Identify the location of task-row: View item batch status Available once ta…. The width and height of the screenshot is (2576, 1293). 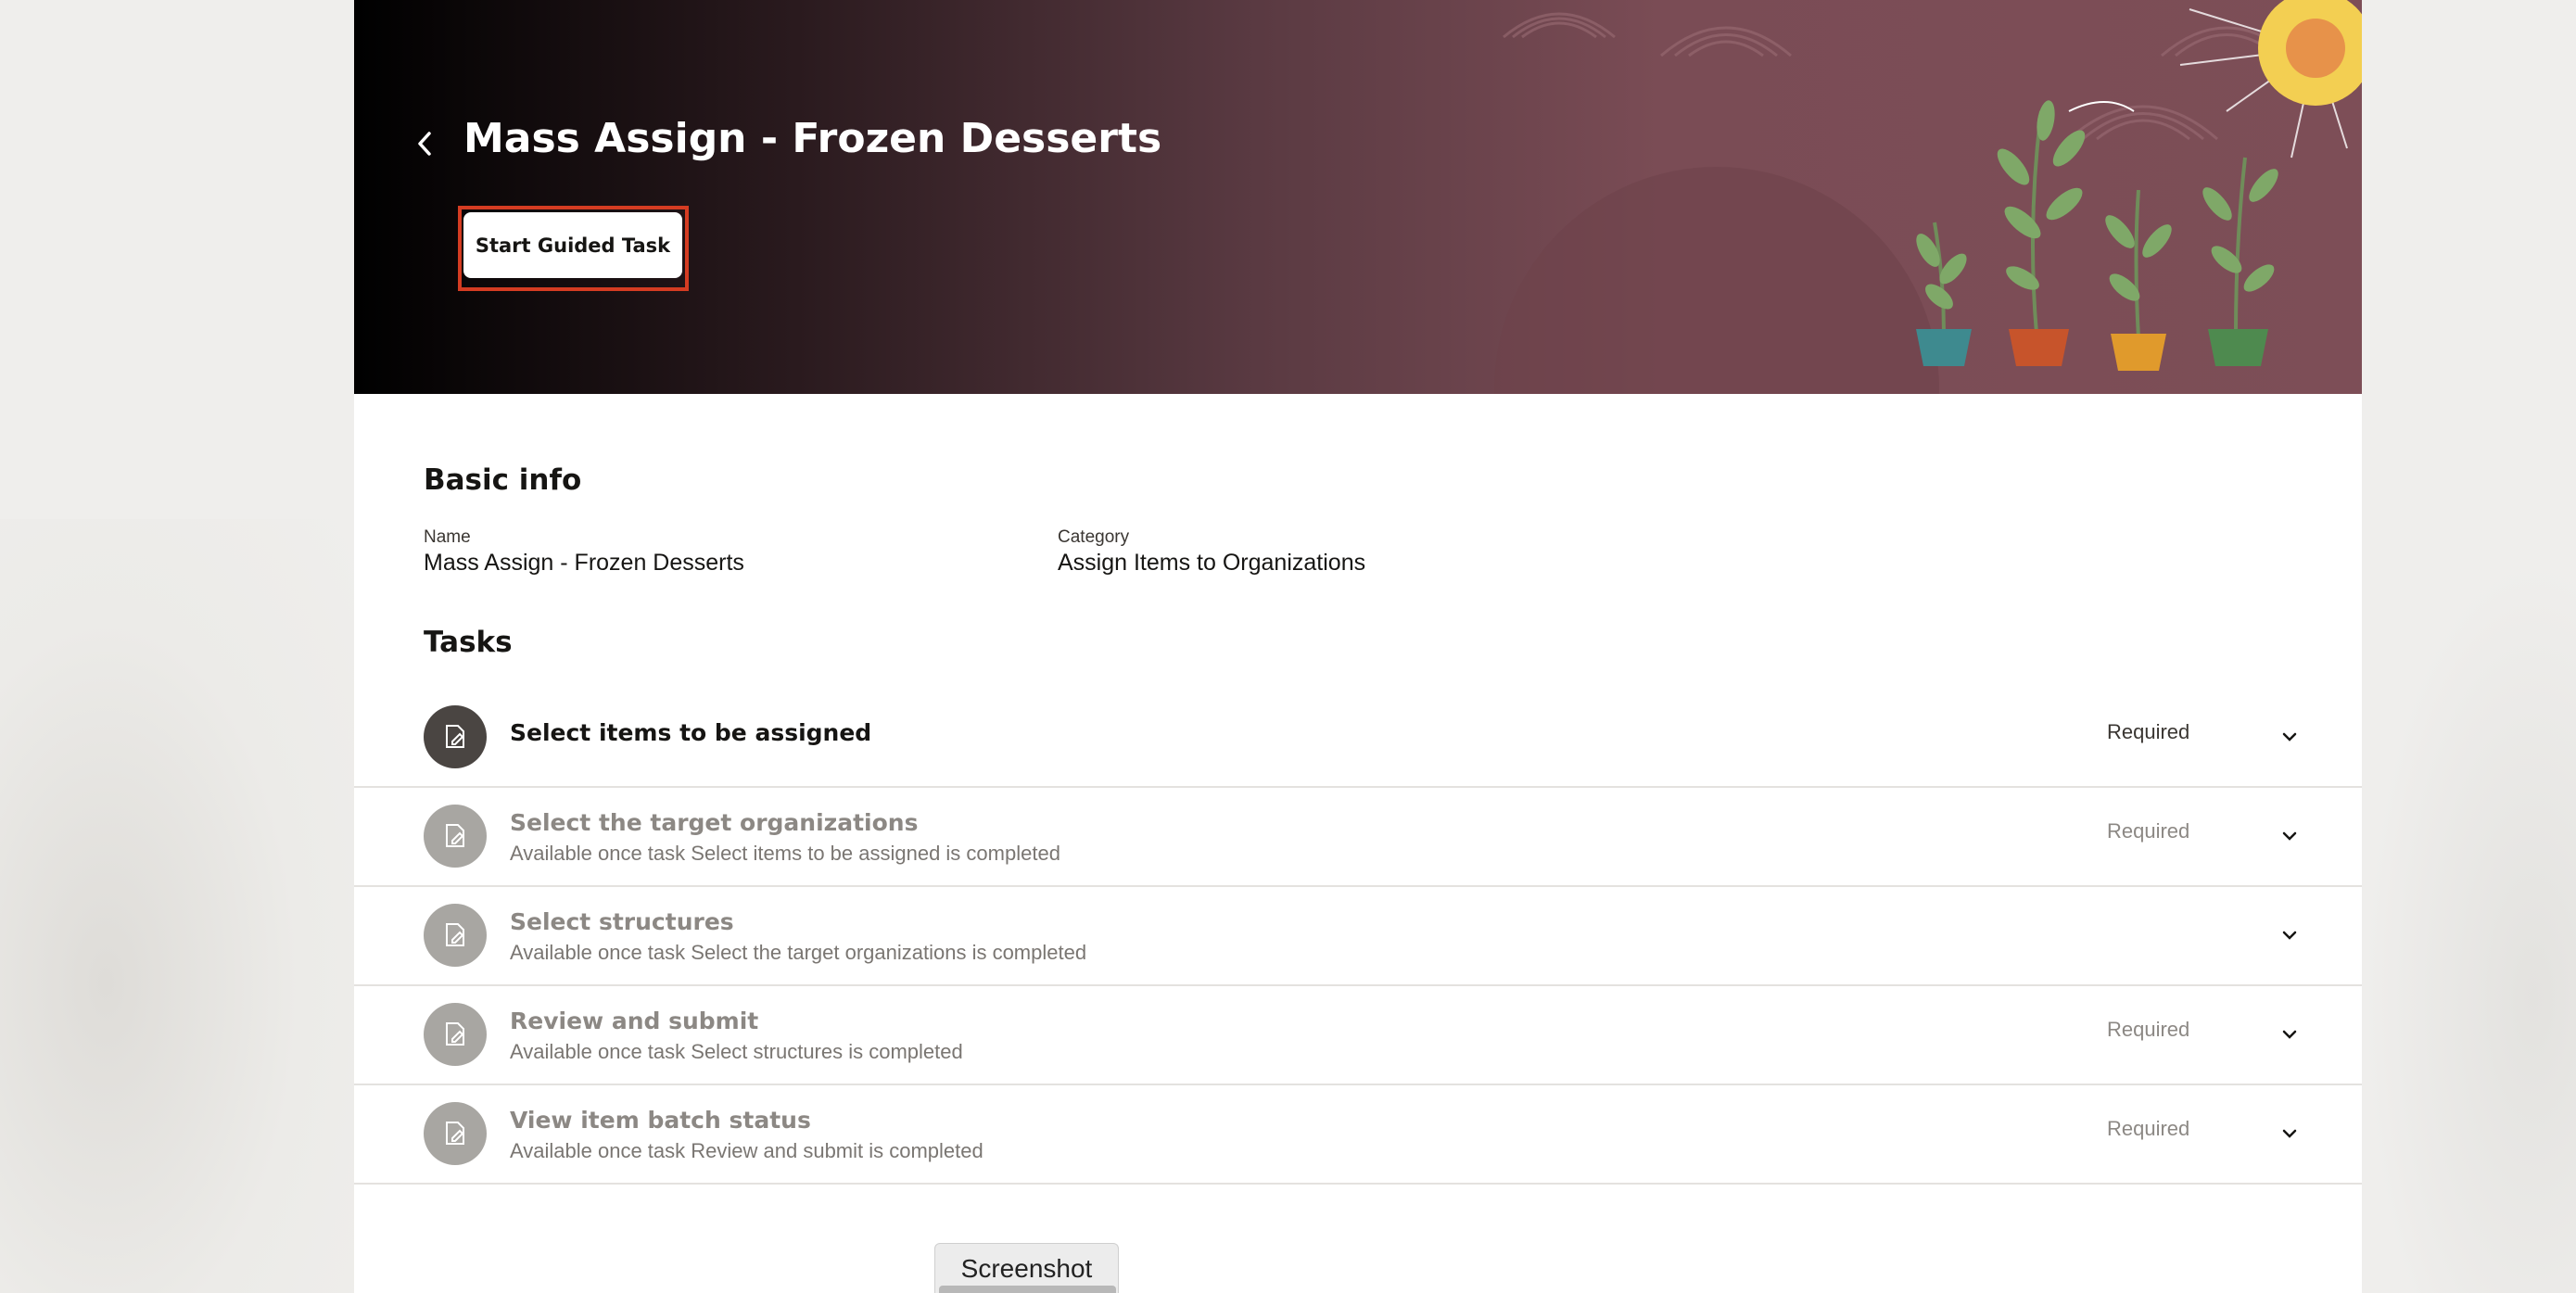
(1358, 1135).